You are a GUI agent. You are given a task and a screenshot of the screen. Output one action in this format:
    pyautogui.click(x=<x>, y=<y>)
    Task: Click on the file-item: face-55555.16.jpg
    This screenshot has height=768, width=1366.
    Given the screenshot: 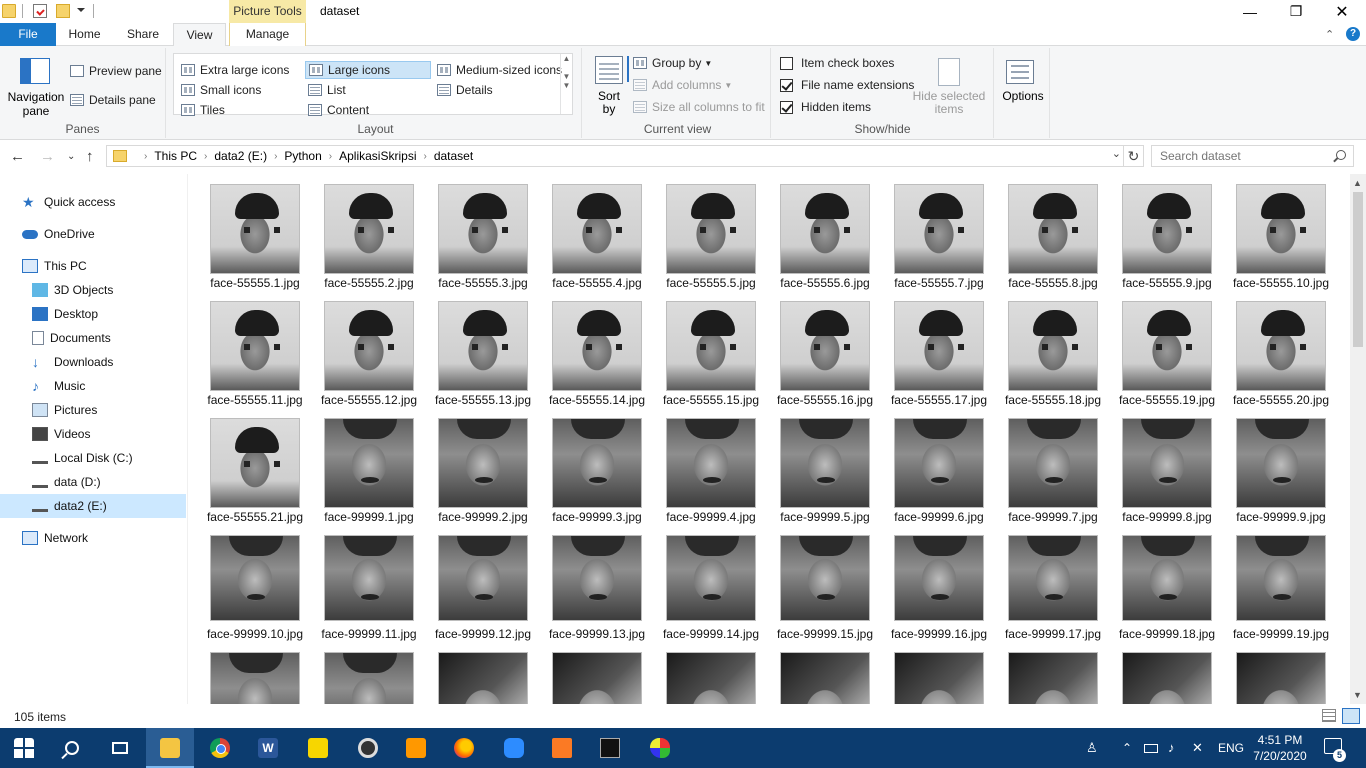 What is the action you would take?
    pyautogui.click(x=825, y=349)
    